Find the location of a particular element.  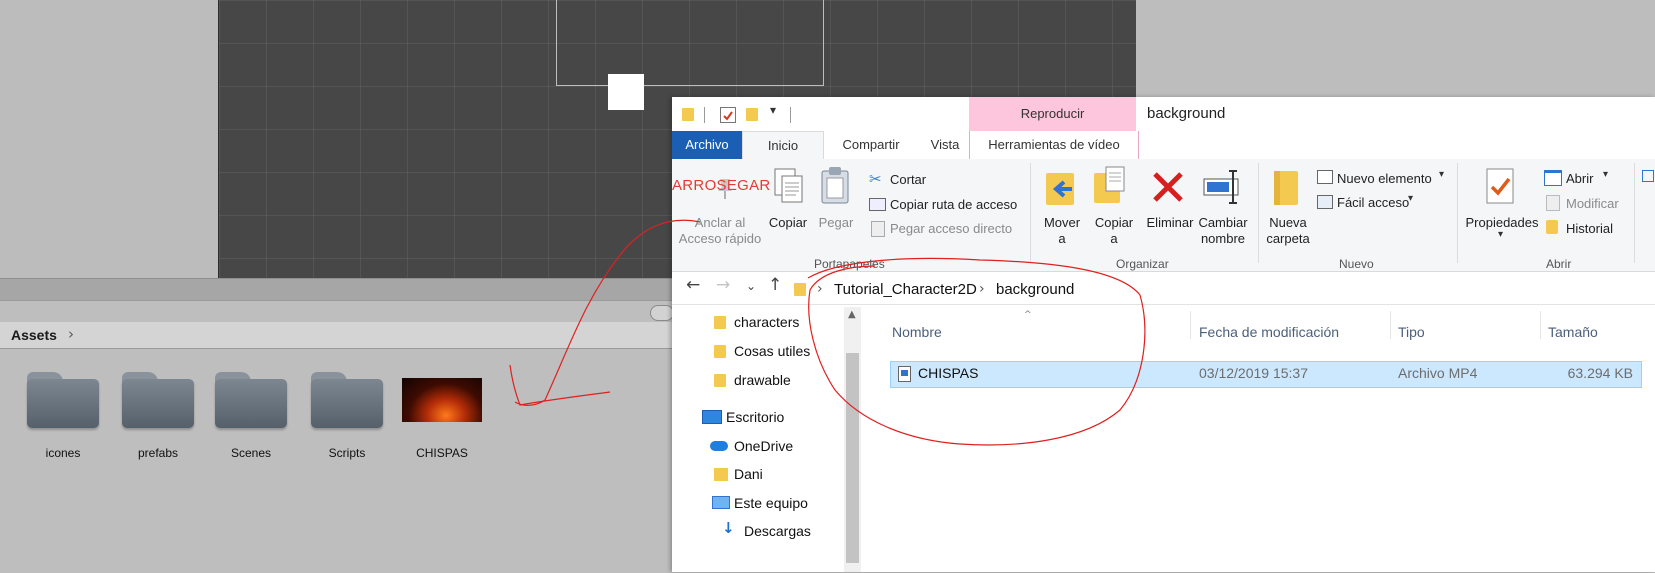

open-window-icon is located at coordinates (1553, 178).